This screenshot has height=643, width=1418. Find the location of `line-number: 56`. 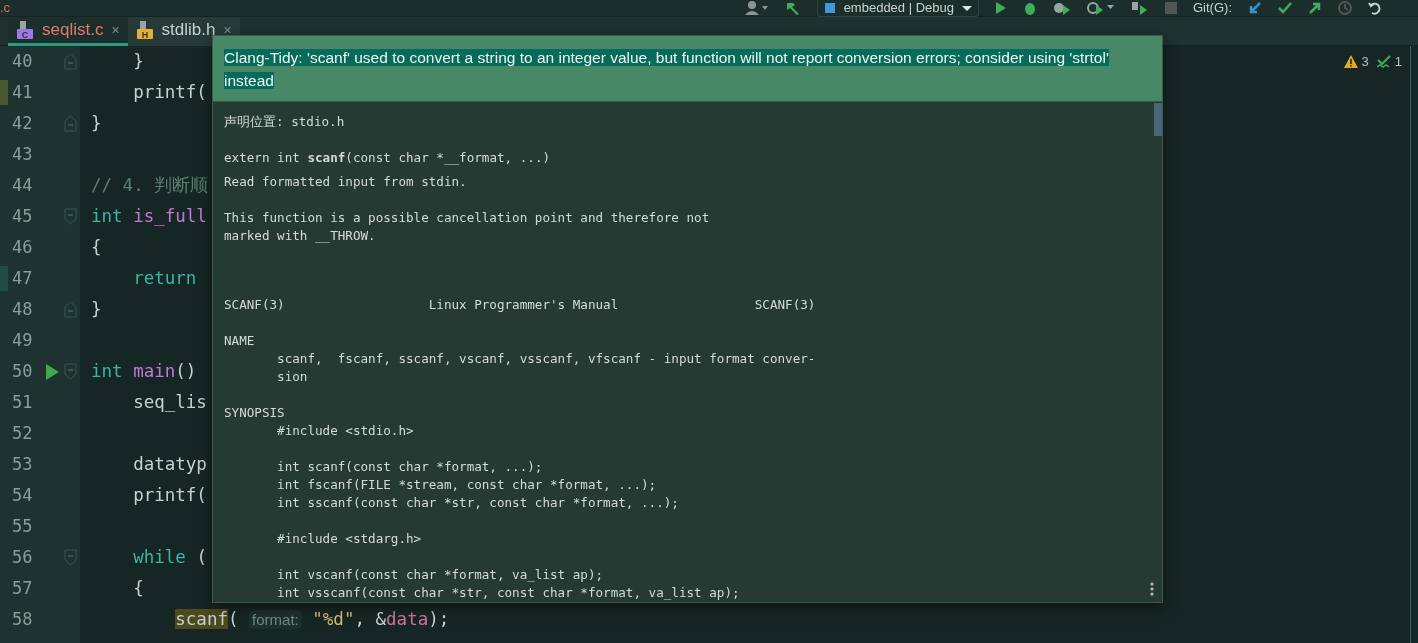

line-number: 56 is located at coordinates (22, 557).